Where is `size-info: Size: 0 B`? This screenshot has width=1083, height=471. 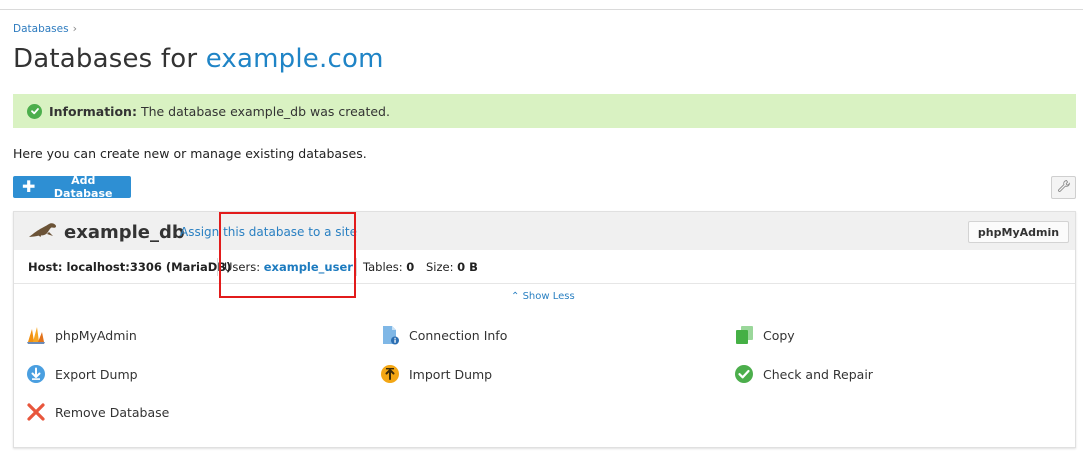
size-info: Size: 0 B is located at coordinates (452, 267).